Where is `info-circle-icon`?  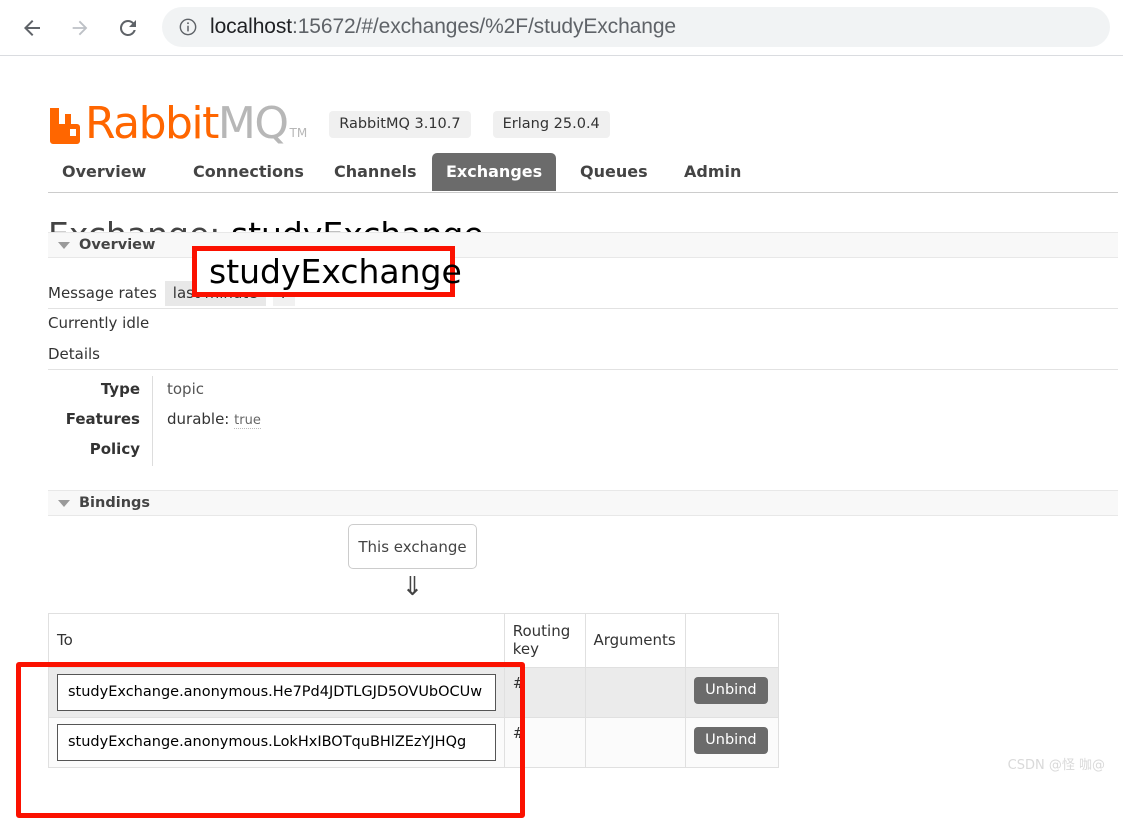 info-circle-icon is located at coordinates (188, 27).